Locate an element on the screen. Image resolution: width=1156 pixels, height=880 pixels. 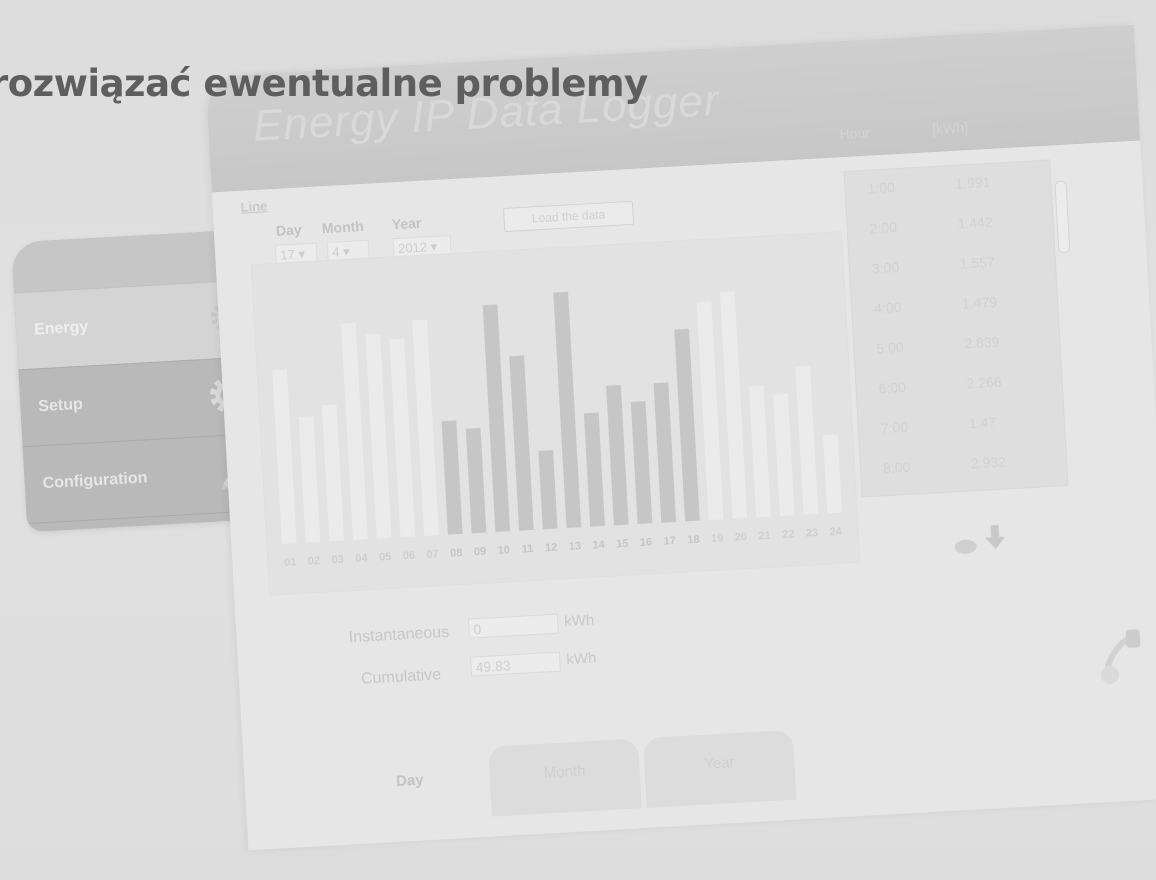
x-tick-label: 07 is located at coordinates (432, 554).